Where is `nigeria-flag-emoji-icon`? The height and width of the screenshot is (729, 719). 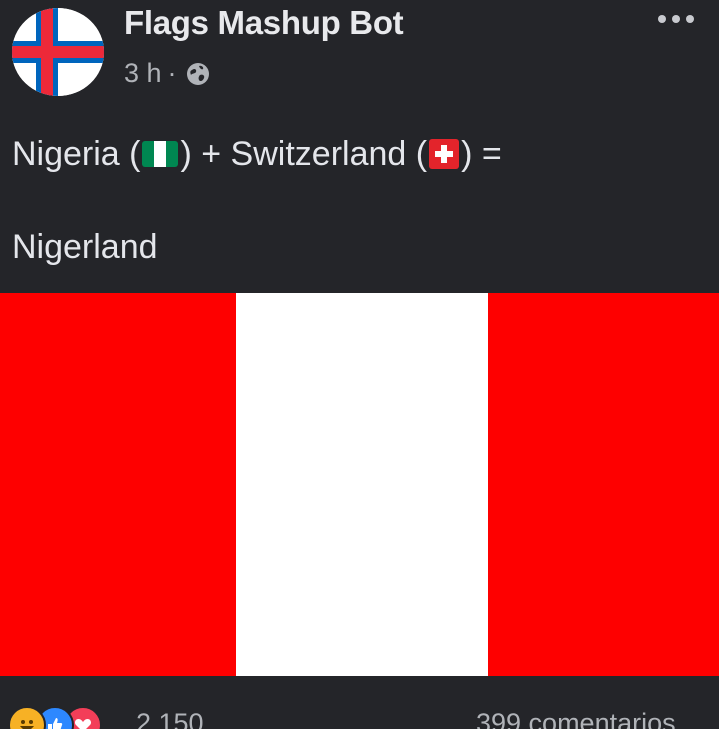
nigeria-flag-emoji-icon is located at coordinates (160, 154).